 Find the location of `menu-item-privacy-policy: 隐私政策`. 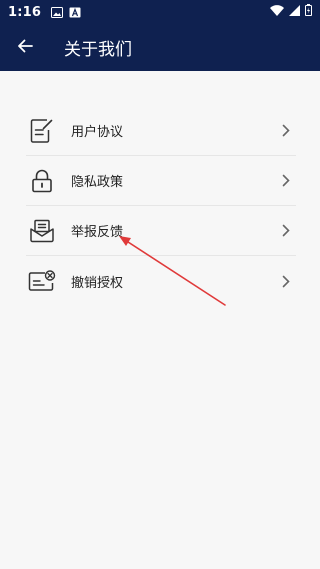

menu-item-privacy-policy: 隐私政策 is located at coordinates (161, 181).